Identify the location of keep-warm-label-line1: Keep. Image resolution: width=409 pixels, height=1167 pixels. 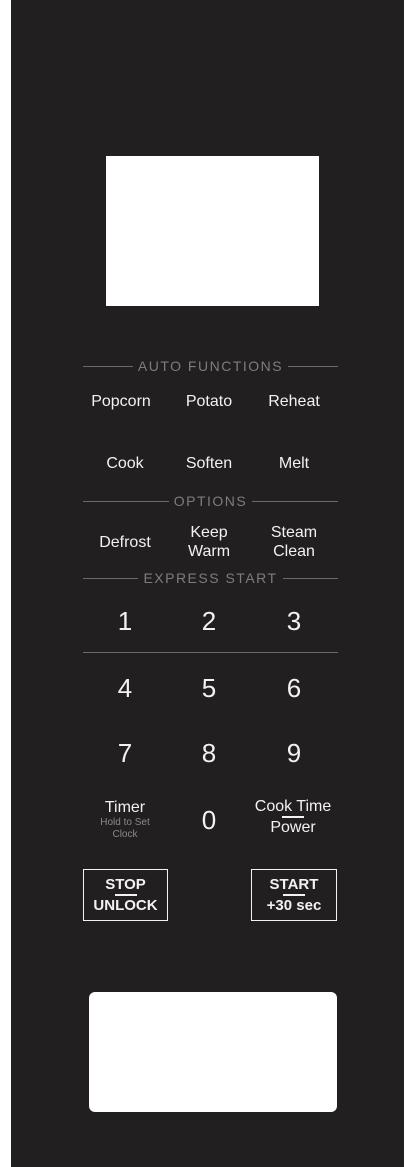
(209, 532).